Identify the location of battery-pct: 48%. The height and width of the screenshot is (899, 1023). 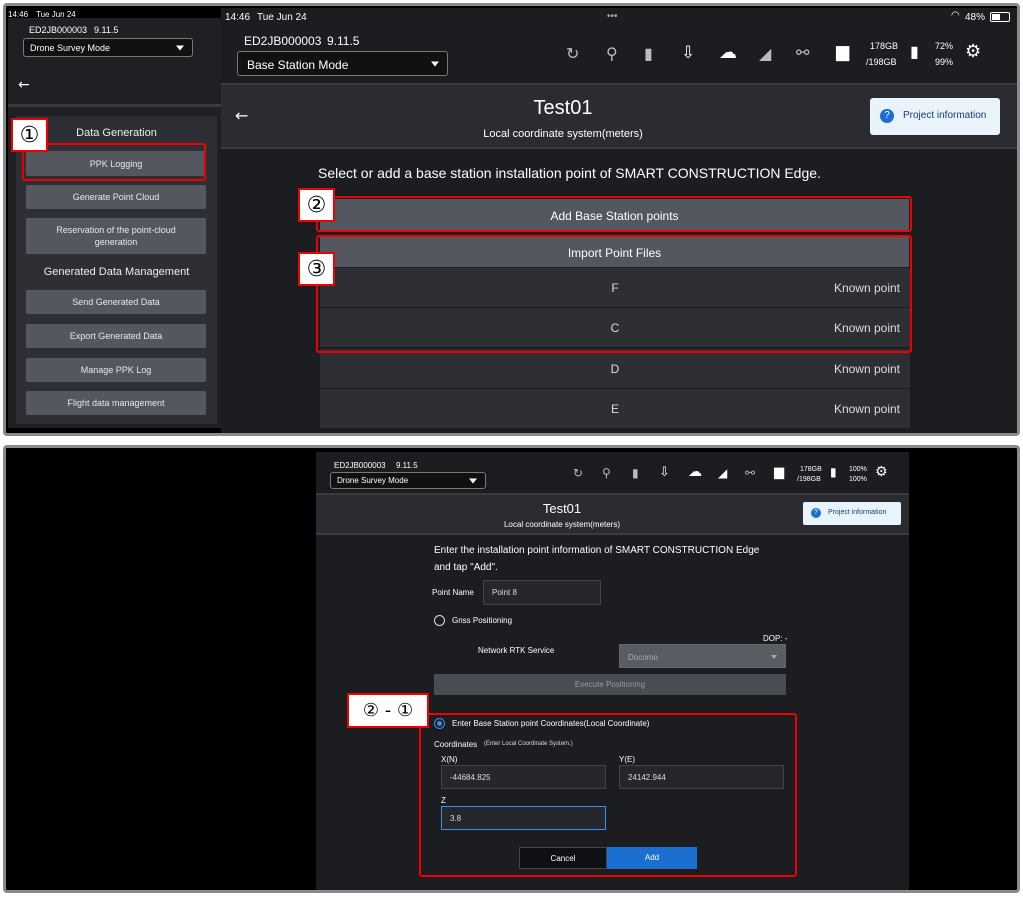
(975, 17).